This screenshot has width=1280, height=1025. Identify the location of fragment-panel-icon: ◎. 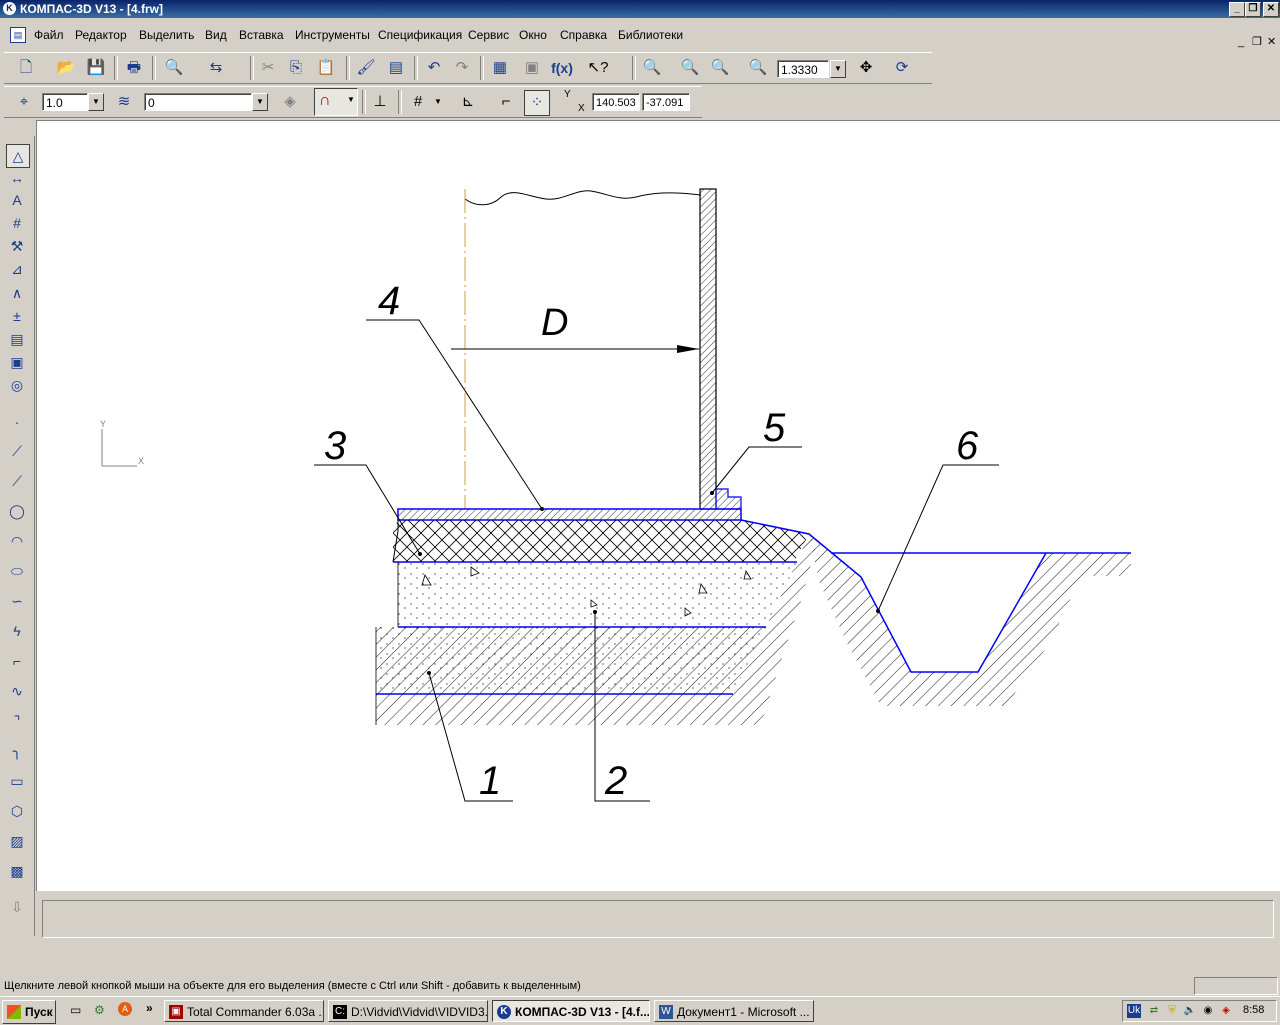
(17, 385).